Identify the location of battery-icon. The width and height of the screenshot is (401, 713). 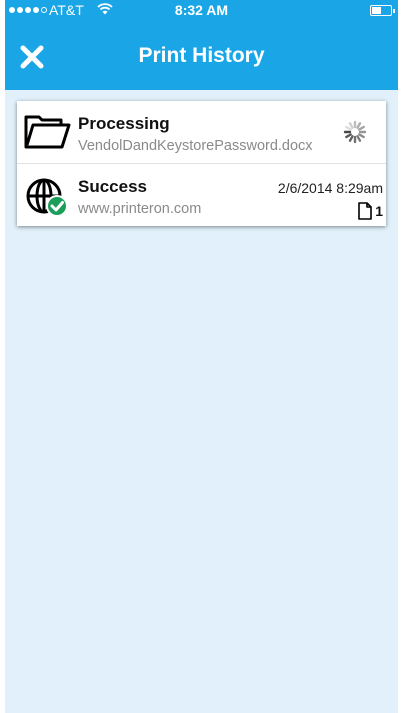
(382, 10).